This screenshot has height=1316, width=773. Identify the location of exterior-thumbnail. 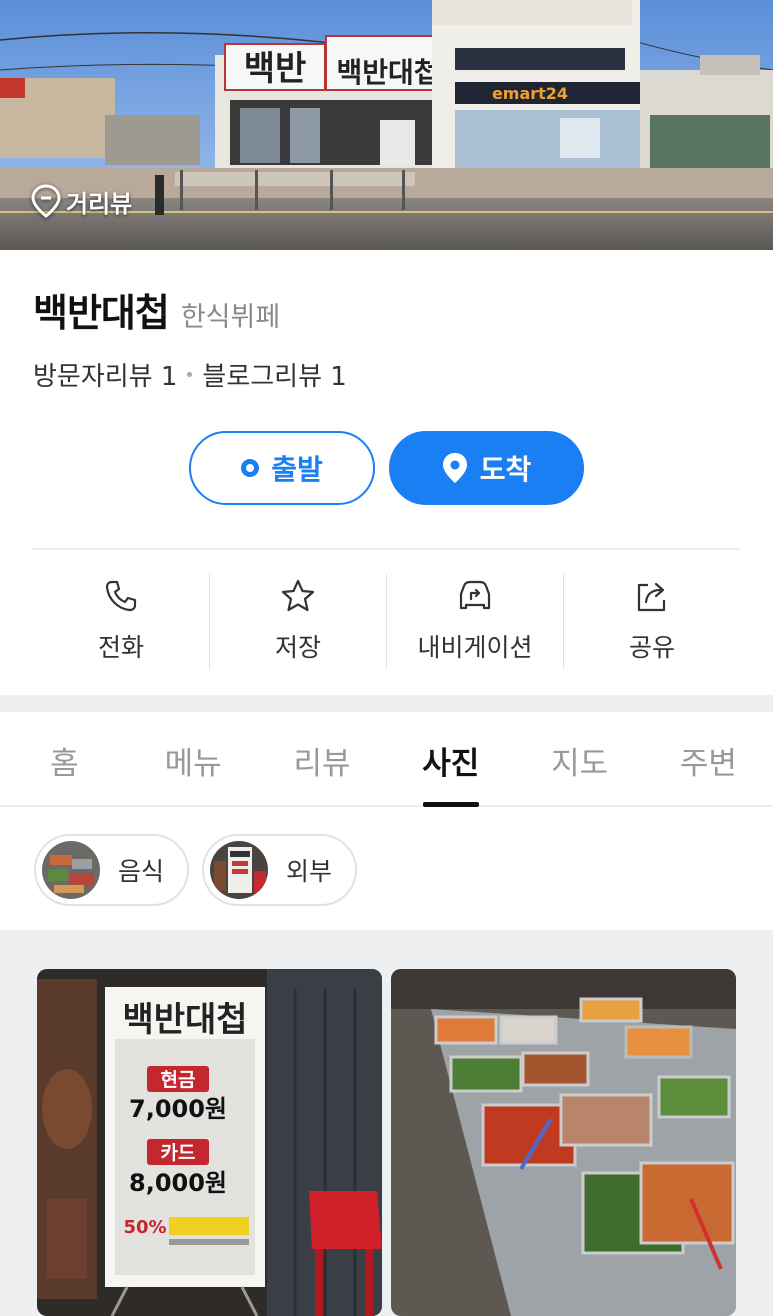
(239, 870).